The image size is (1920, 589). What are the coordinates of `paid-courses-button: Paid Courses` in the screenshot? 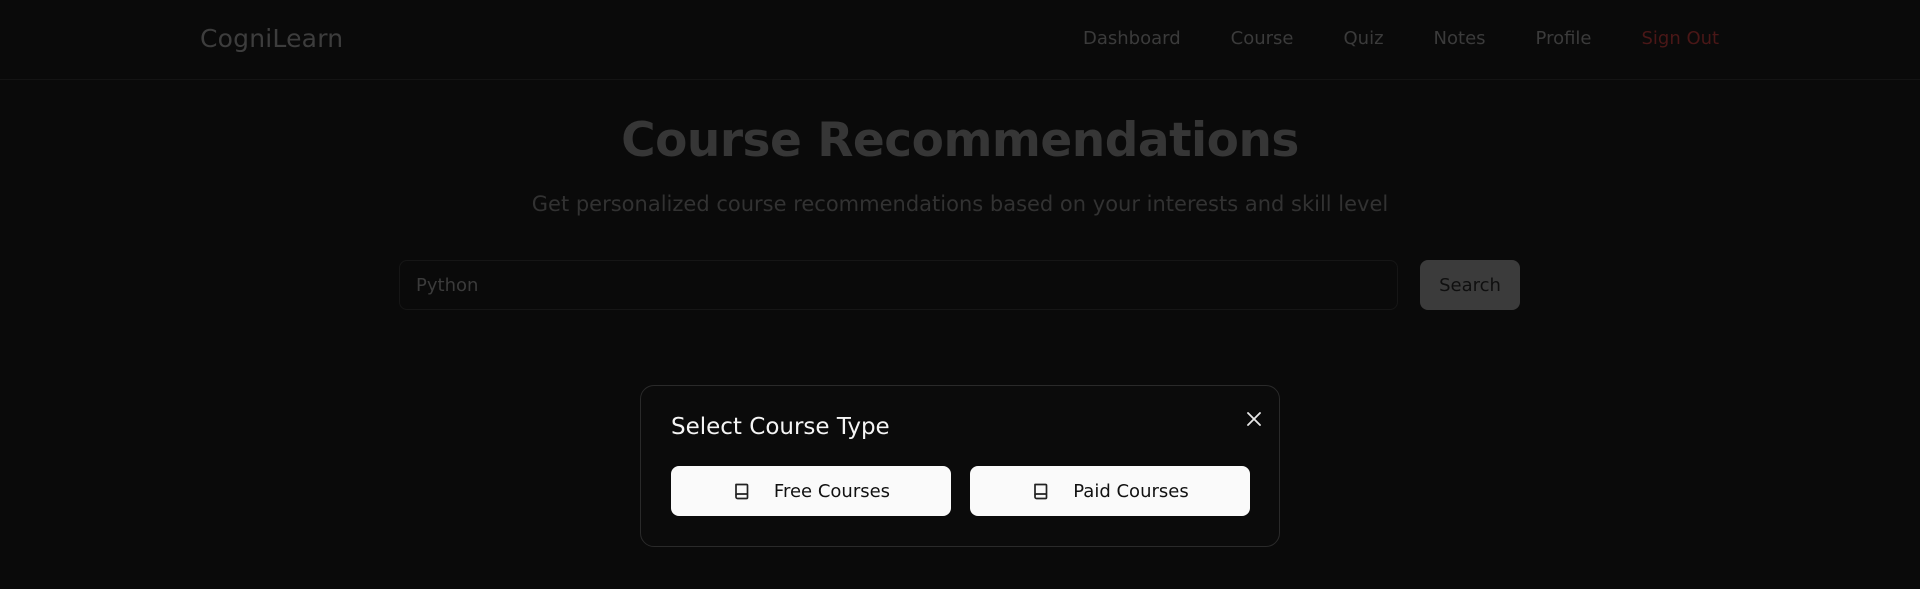 It's located at (1110, 491).